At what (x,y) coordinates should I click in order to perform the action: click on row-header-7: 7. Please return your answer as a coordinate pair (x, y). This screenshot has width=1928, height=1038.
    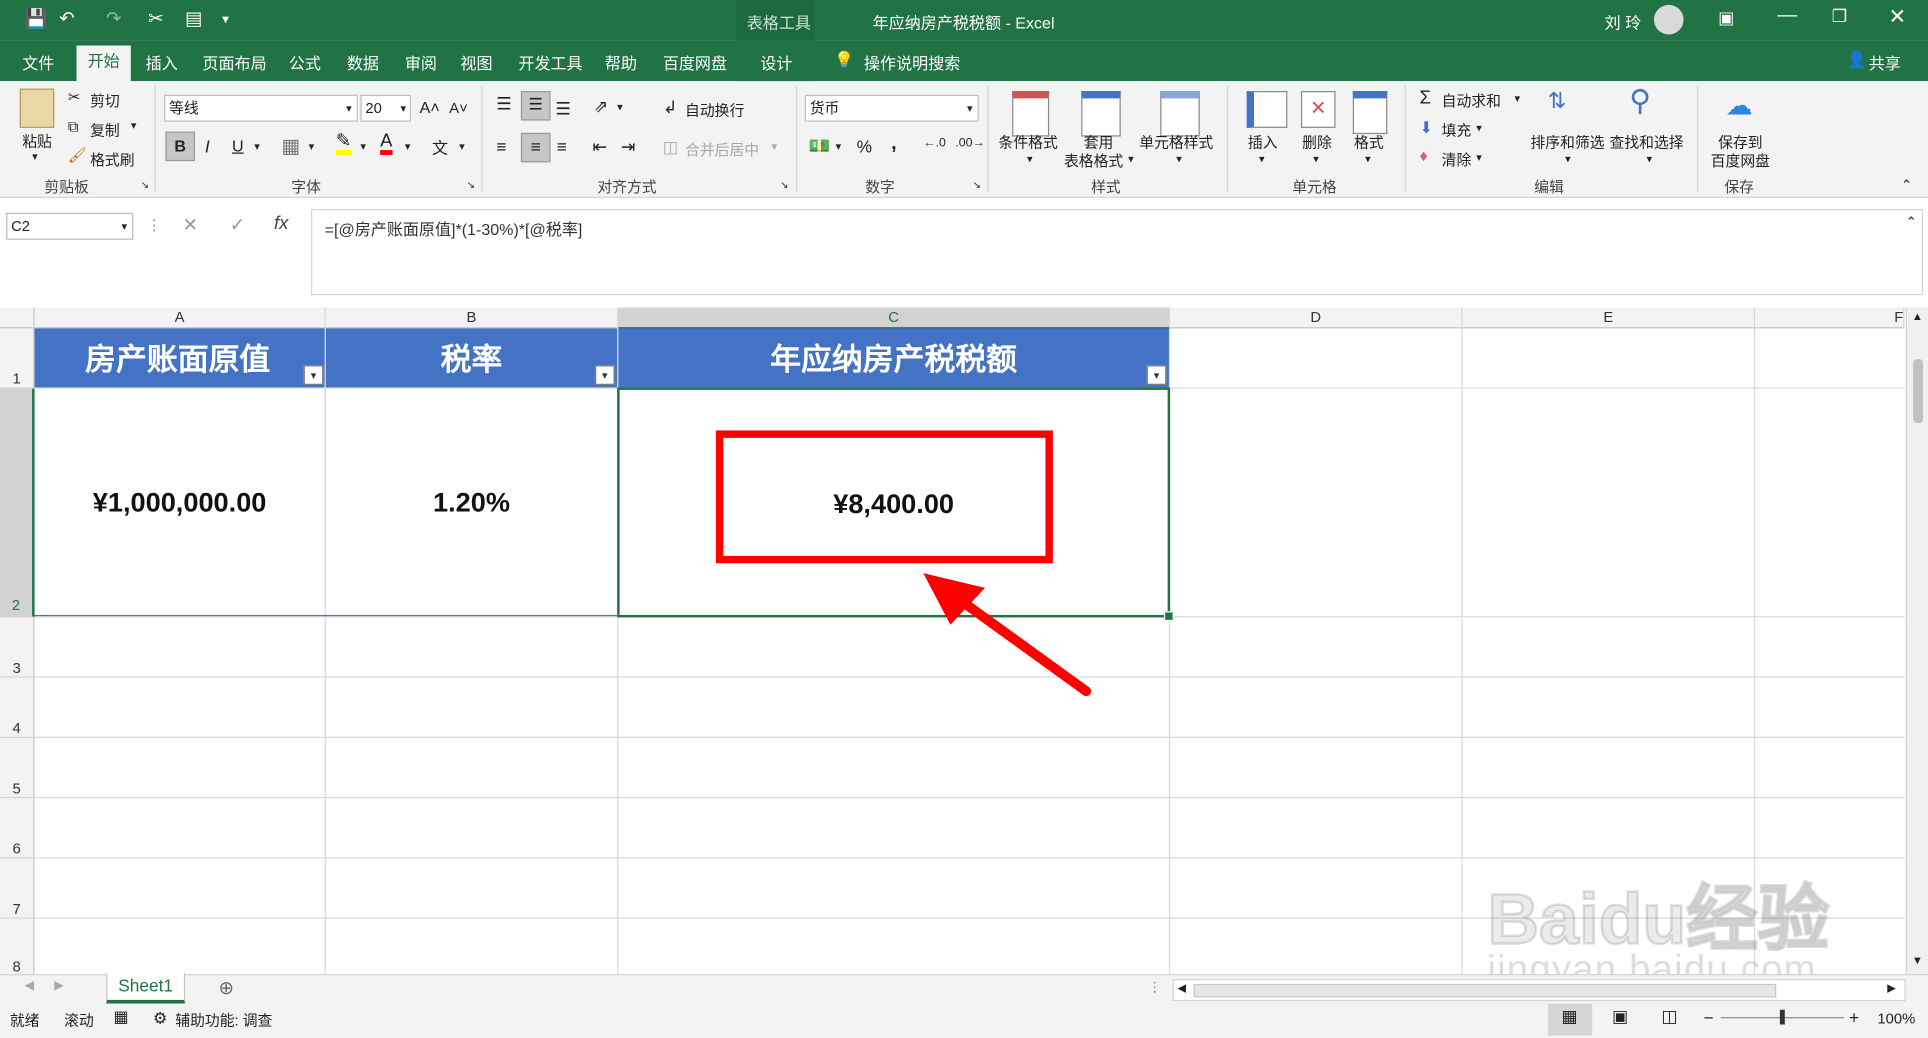
    Looking at the image, I should click on (17, 888).